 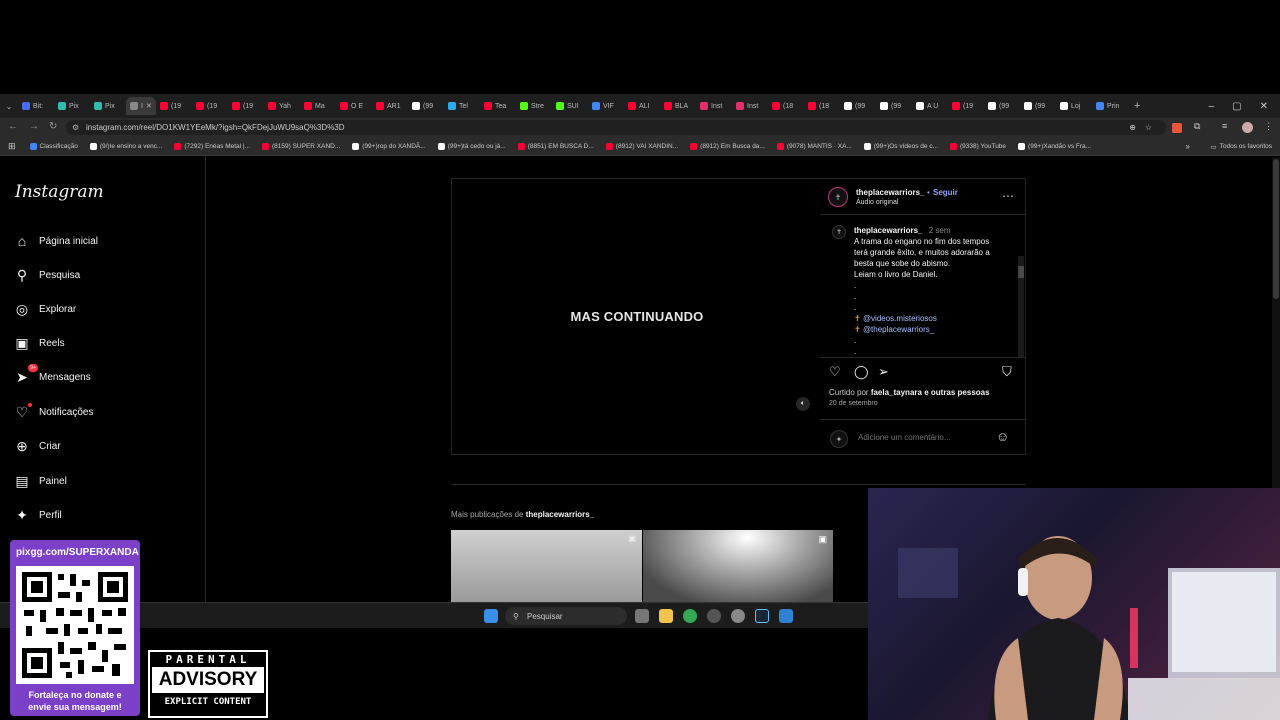 What do you see at coordinates (714, 616) in the screenshot?
I see `app-icon` at bounding box center [714, 616].